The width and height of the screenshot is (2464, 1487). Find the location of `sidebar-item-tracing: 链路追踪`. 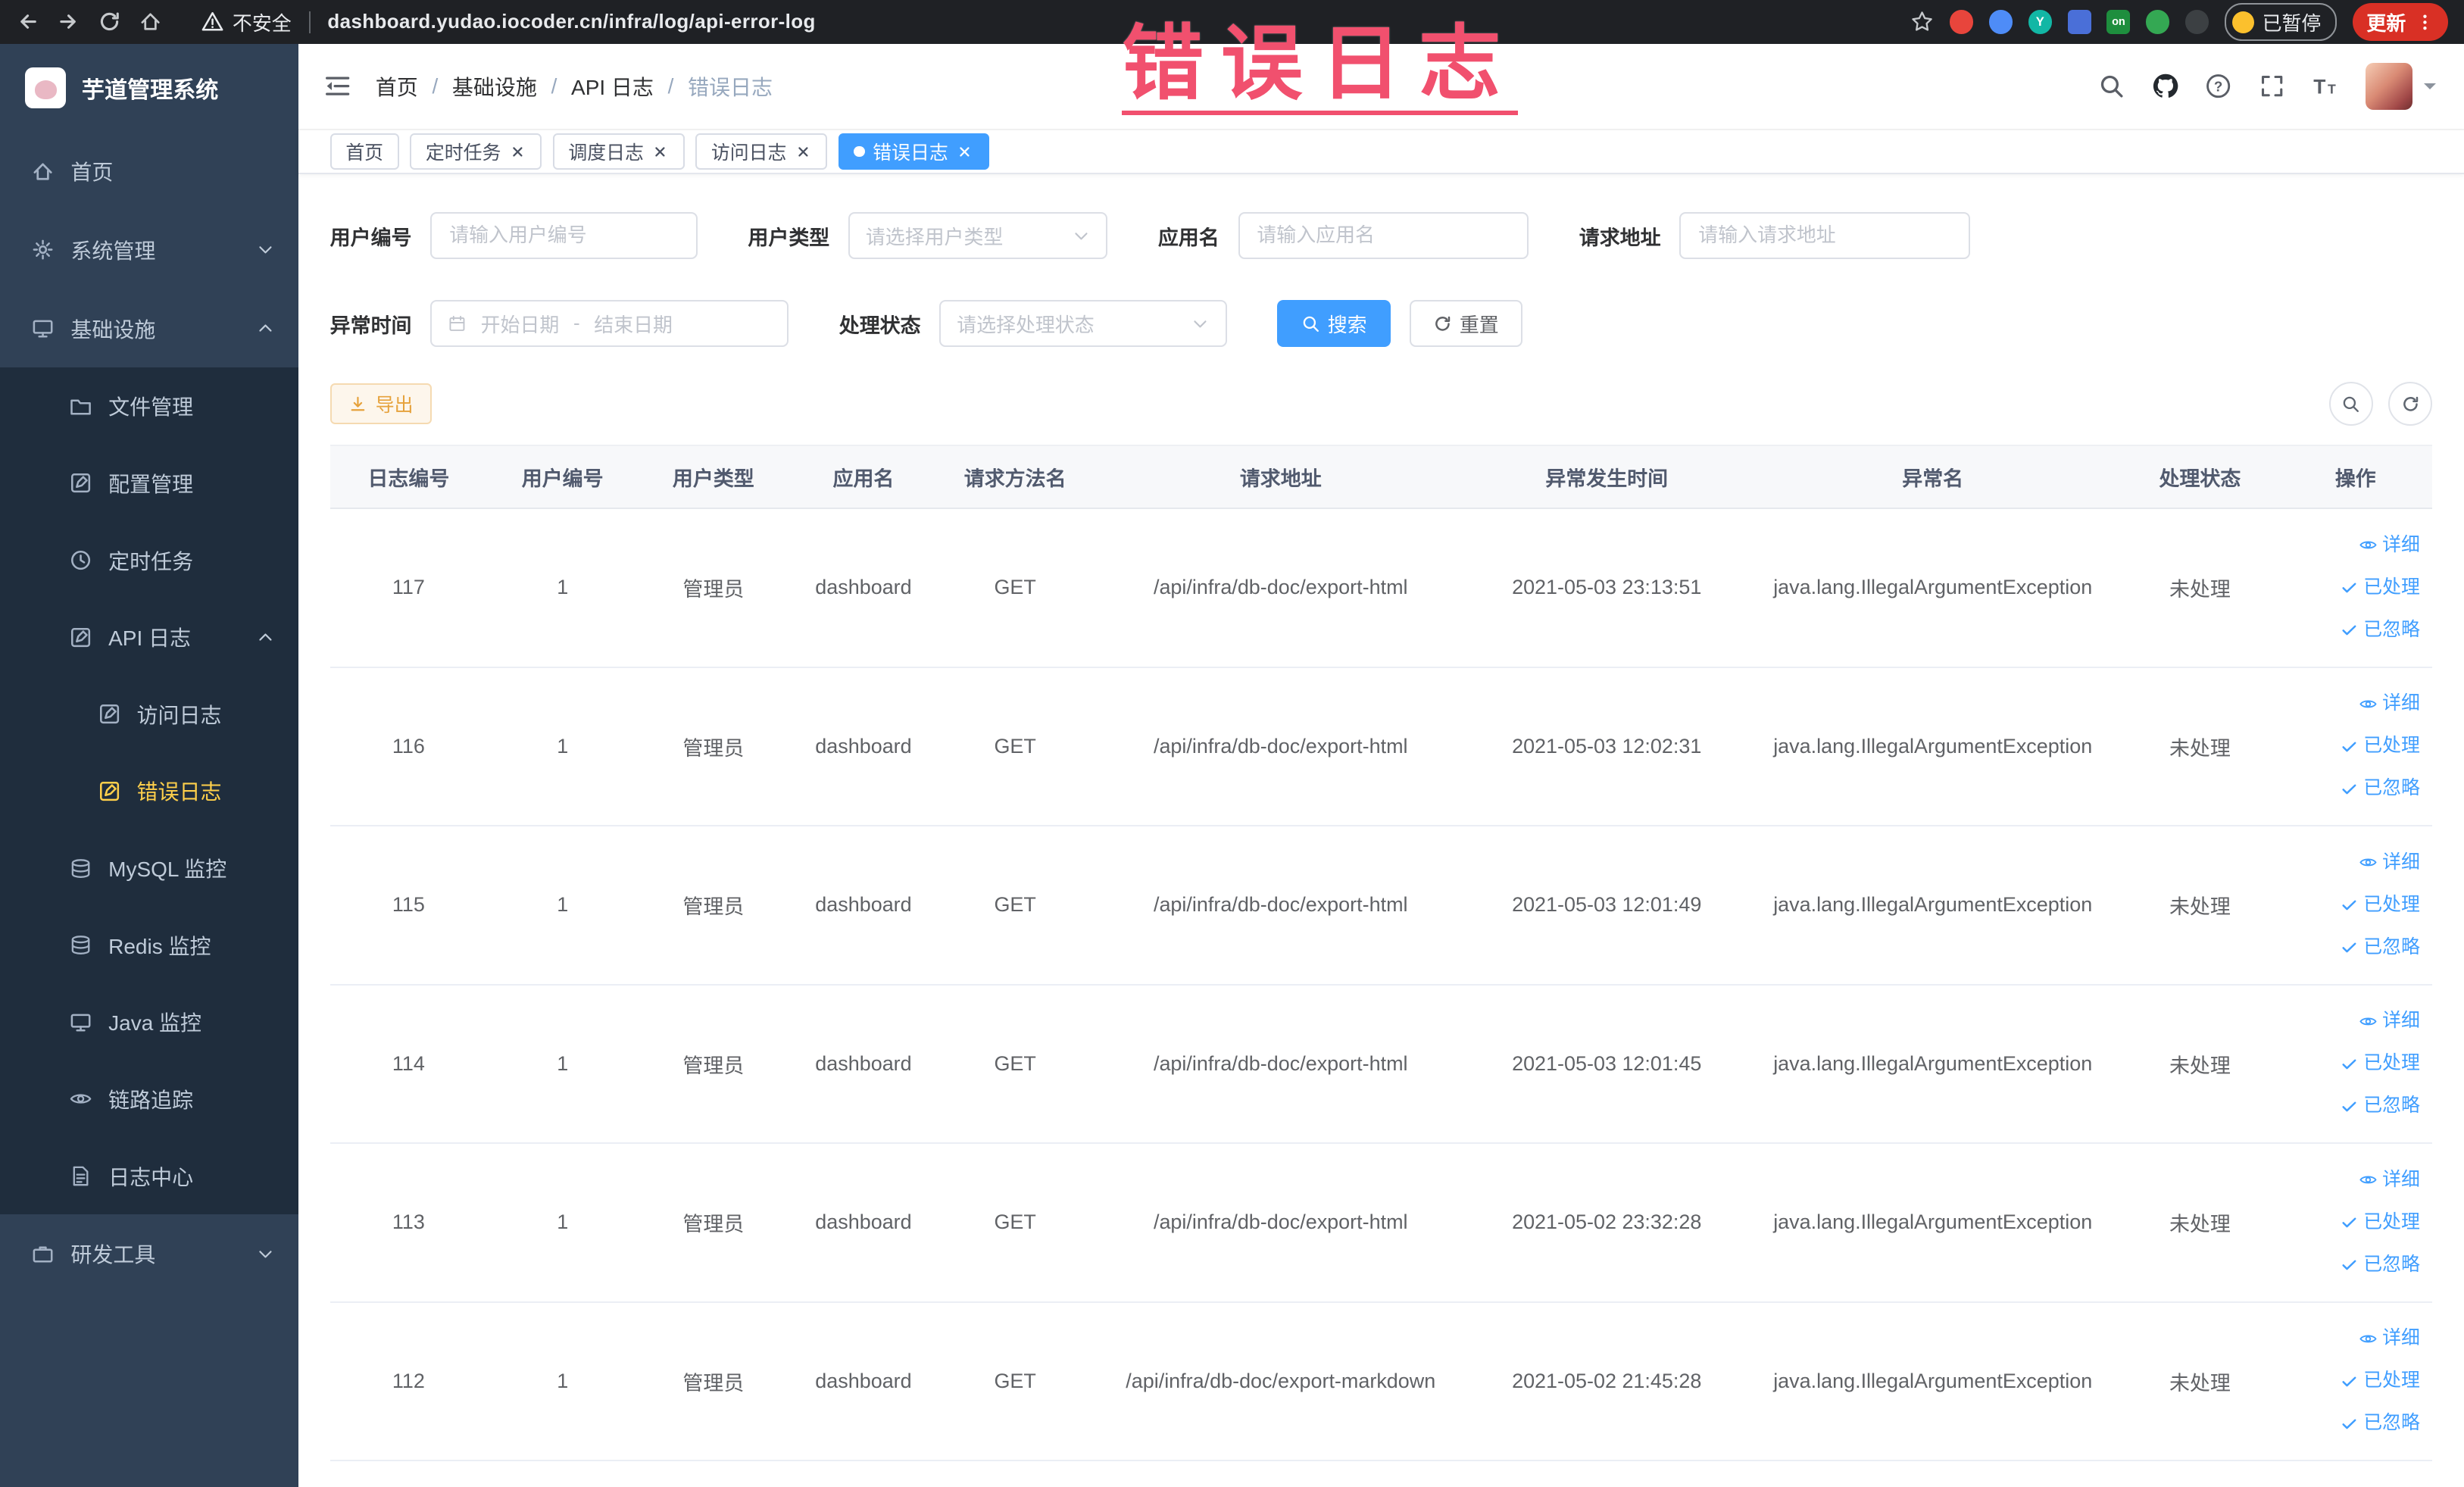

sidebar-item-tracing: 链路追踪 is located at coordinates (149, 1099).